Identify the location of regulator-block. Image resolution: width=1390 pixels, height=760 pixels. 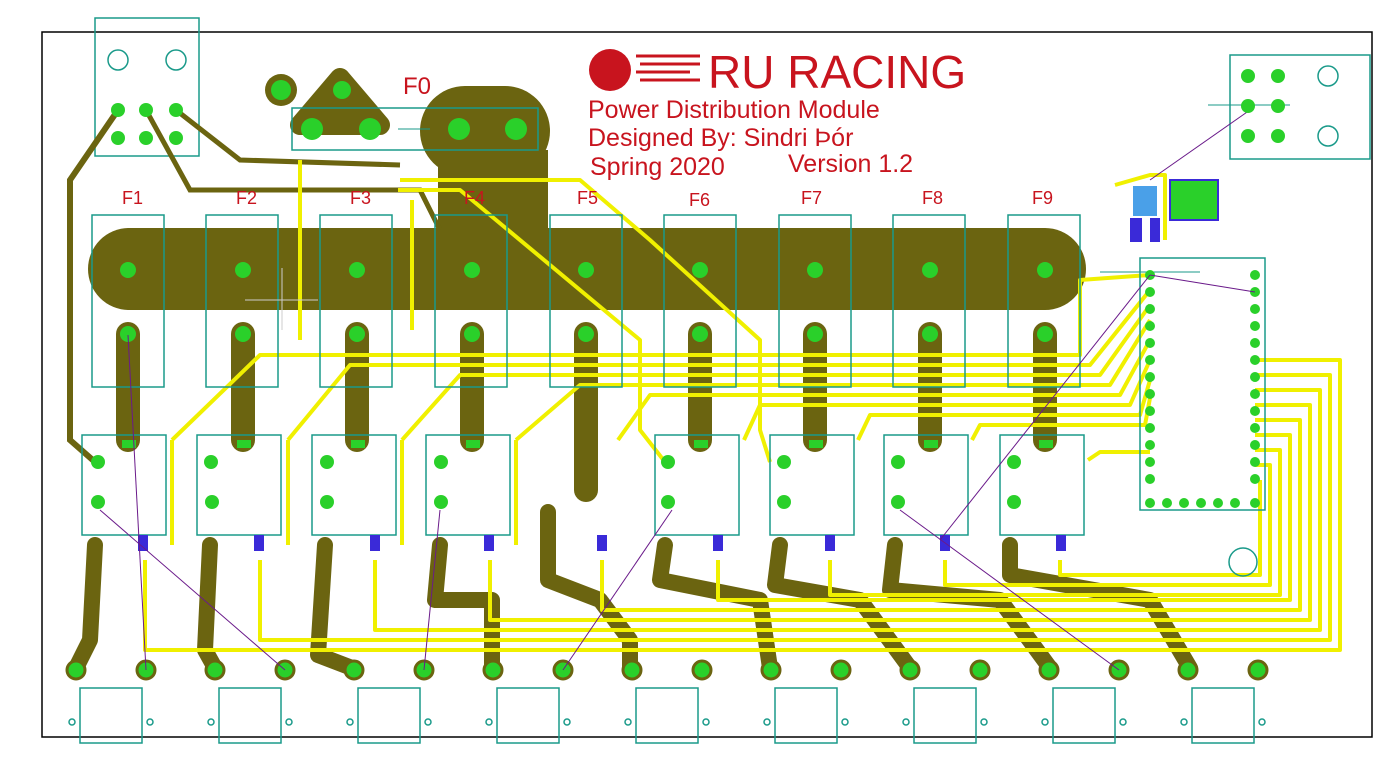
(1176, 200).